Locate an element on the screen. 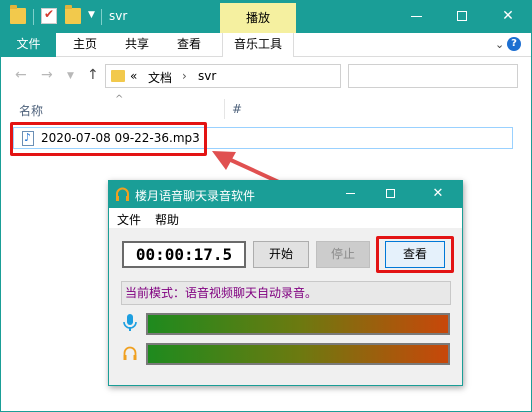 The height and width of the screenshot is (412, 532). menu-help: 帮助 is located at coordinates (167, 219).